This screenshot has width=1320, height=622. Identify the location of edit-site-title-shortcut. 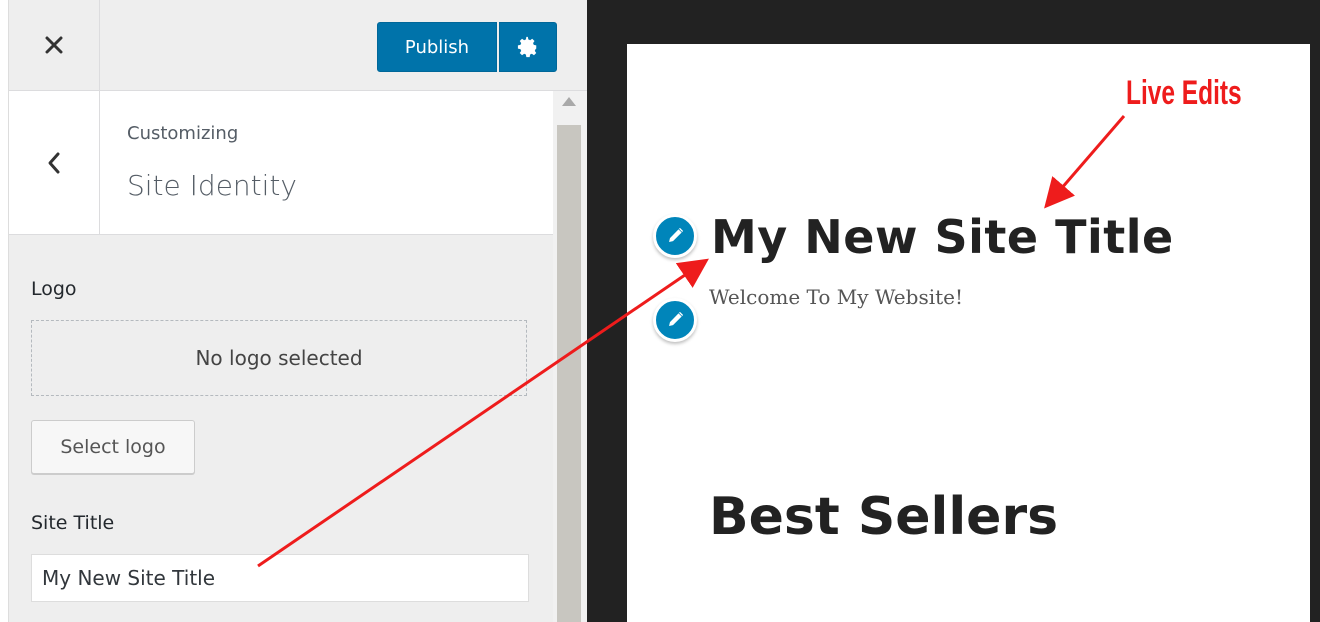
(675, 236).